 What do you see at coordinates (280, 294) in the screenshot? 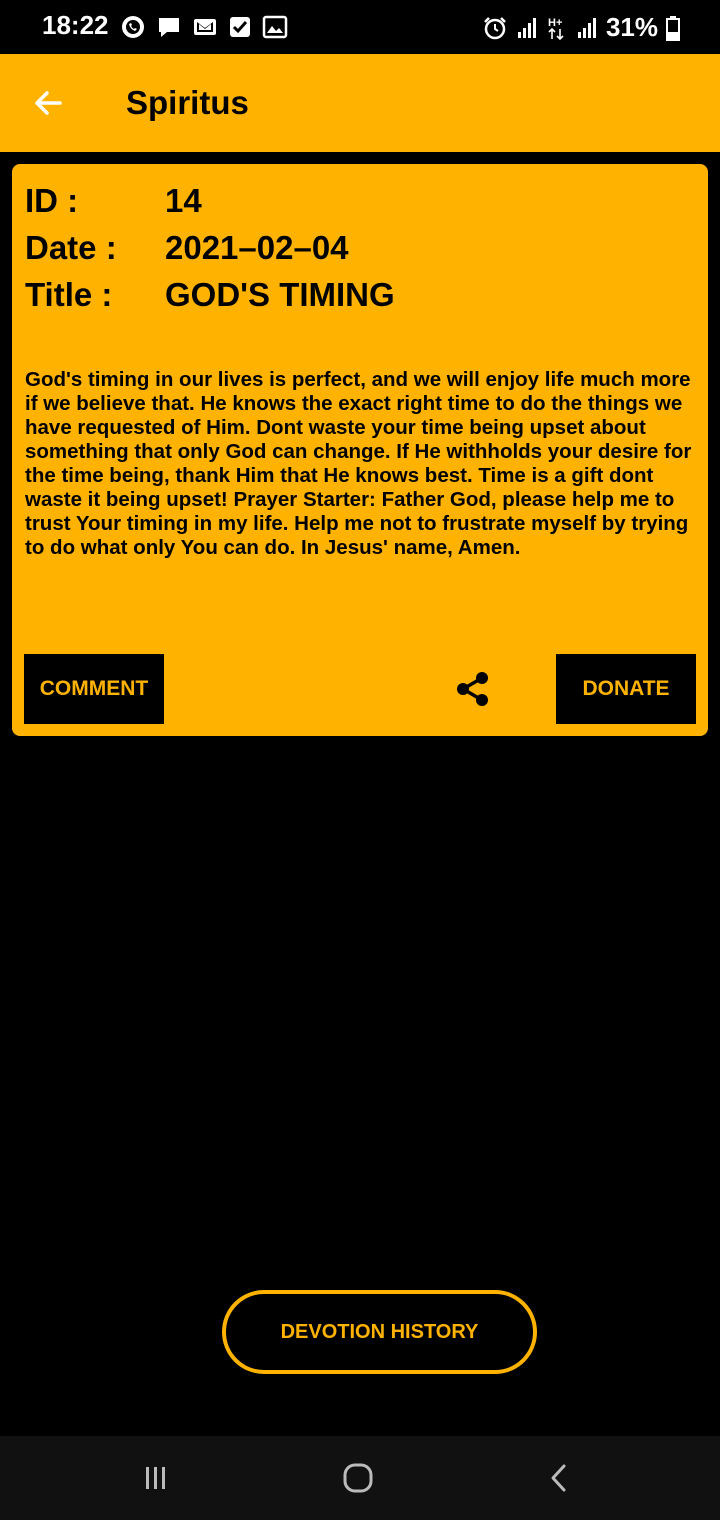
I see `title-value: GOD'S TIMING` at bounding box center [280, 294].